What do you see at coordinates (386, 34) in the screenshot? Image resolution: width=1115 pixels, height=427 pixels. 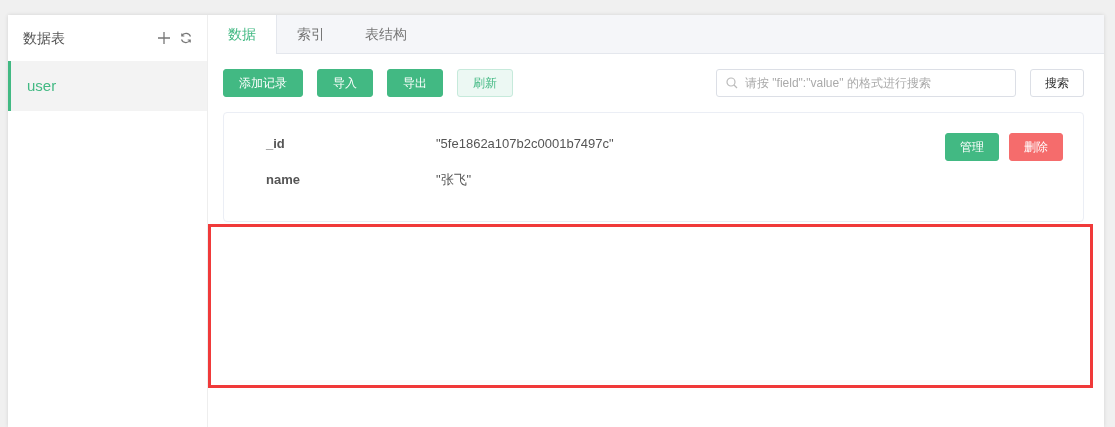 I see `tab: 表结构` at bounding box center [386, 34].